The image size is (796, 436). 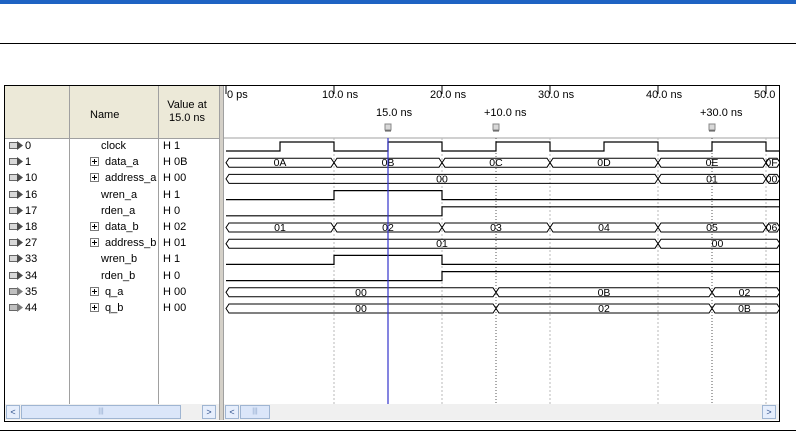 I want to click on time-marker-label: +10.0 ns, so click(x=505, y=113).